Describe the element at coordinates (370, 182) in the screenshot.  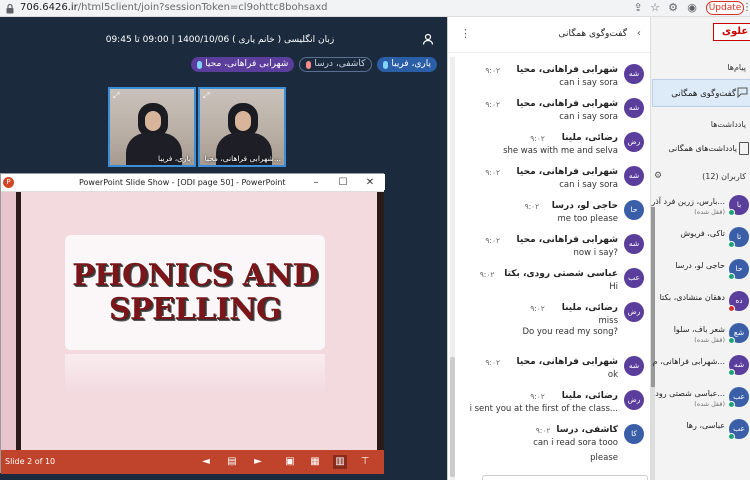
I see `close-icon: ✕` at that location.